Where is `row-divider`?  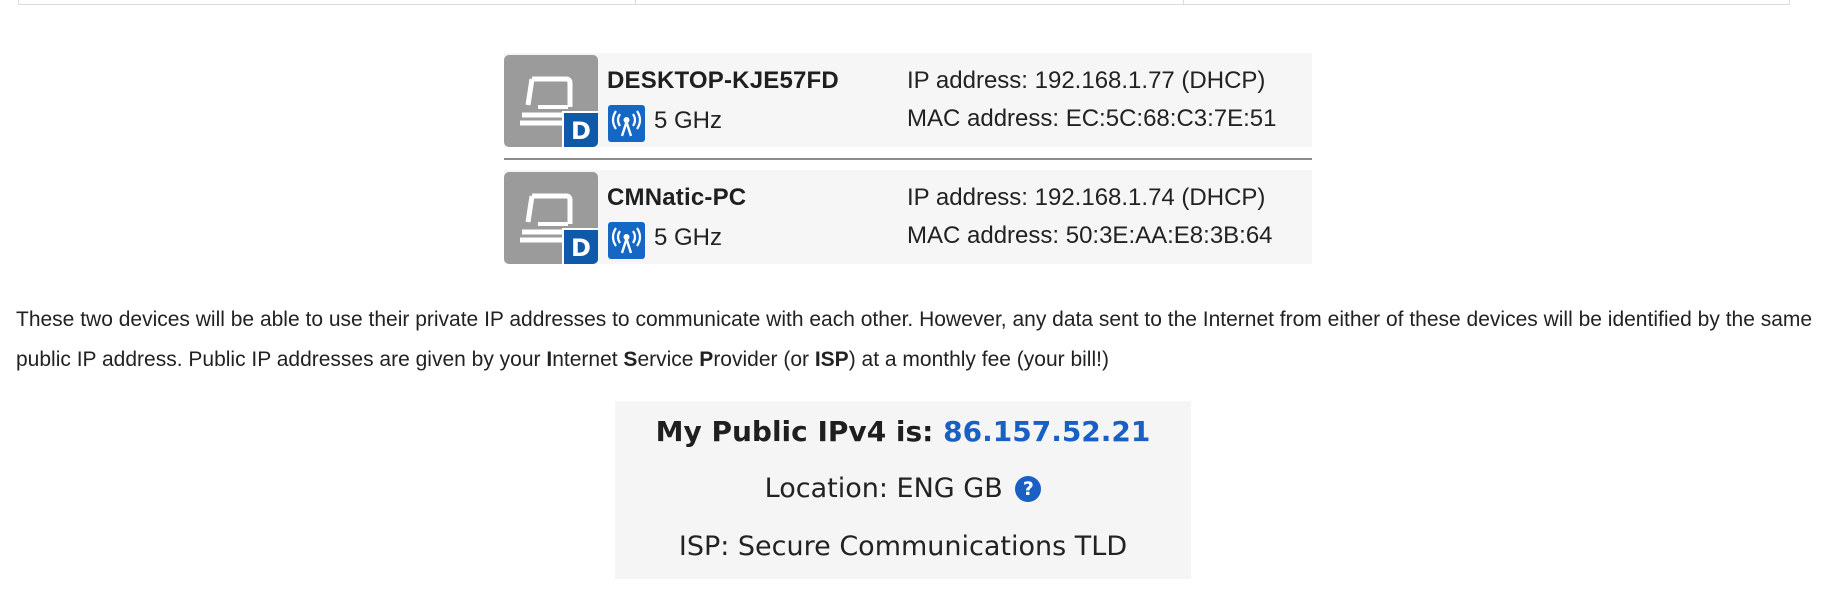 row-divider is located at coordinates (908, 159).